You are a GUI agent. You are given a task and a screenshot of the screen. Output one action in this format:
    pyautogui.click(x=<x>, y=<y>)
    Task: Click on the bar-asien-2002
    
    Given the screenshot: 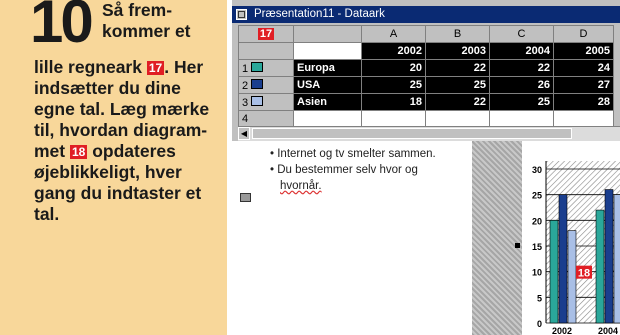 What is the action you would take?
    pyautogui.click(x=572, y=277)
    